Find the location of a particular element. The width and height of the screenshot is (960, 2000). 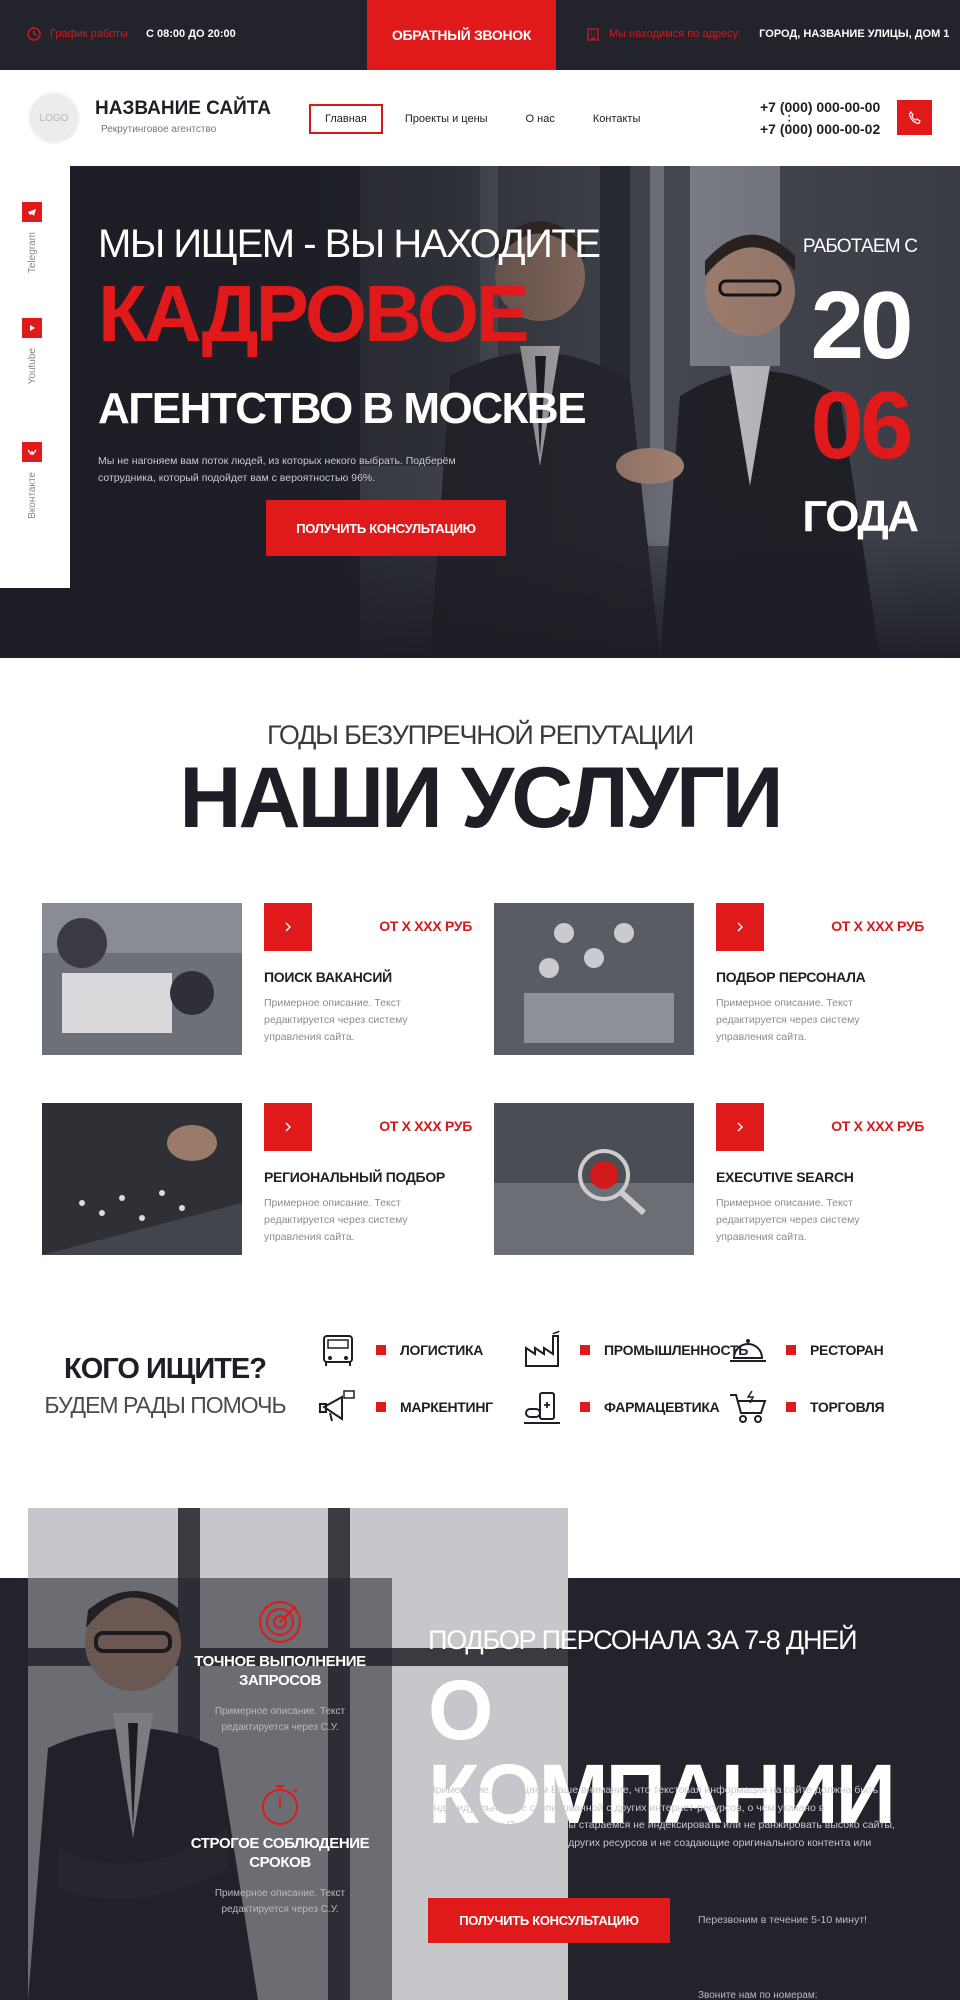

social-youtube: Youtube is located at coordinates (32, 351).